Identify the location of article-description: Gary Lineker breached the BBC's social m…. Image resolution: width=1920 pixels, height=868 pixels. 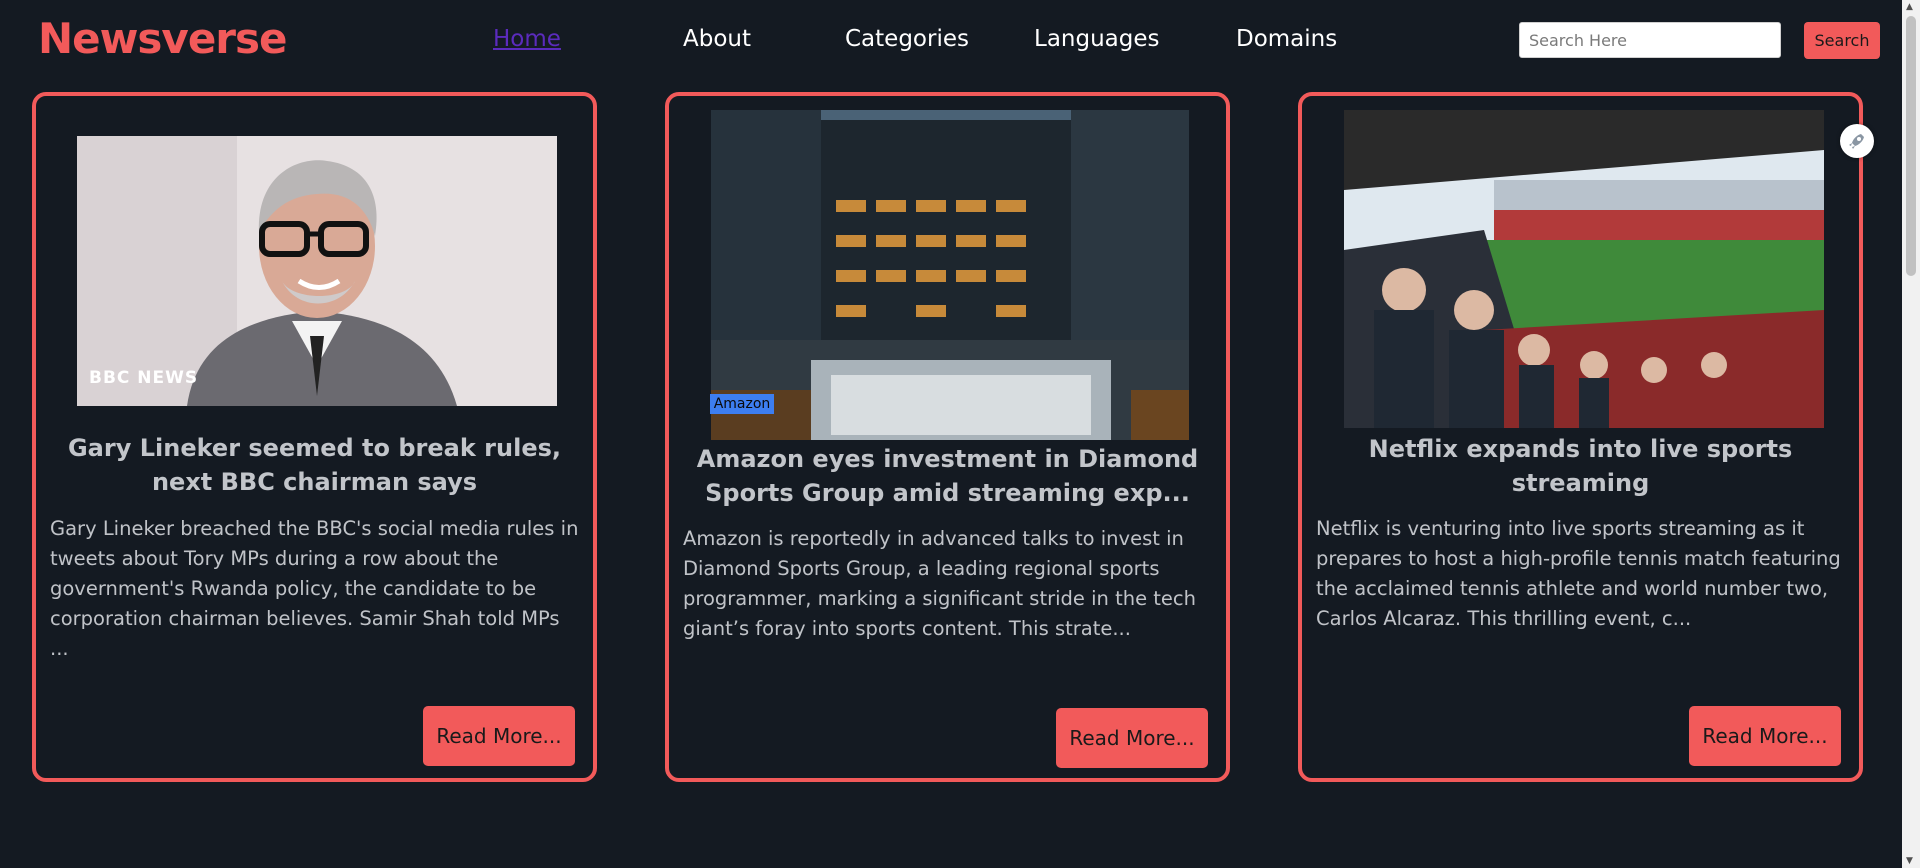
(314, 588).